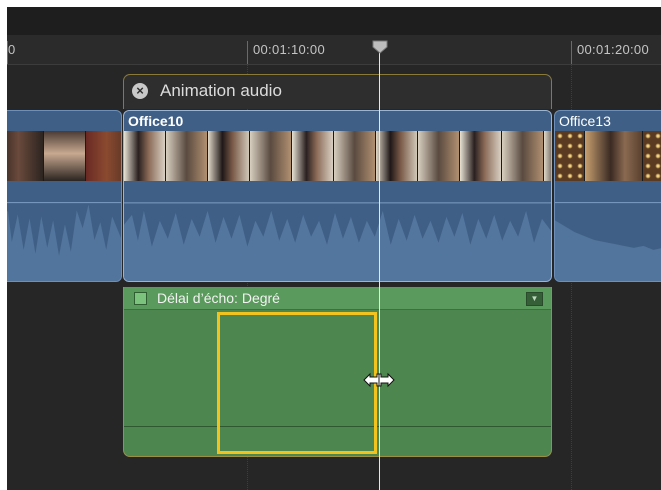  What do you see at coordinates (534, 299) in the screenshot?
I see `disclosure-triangle-icon: ▼` at bounding box center [534, 299].